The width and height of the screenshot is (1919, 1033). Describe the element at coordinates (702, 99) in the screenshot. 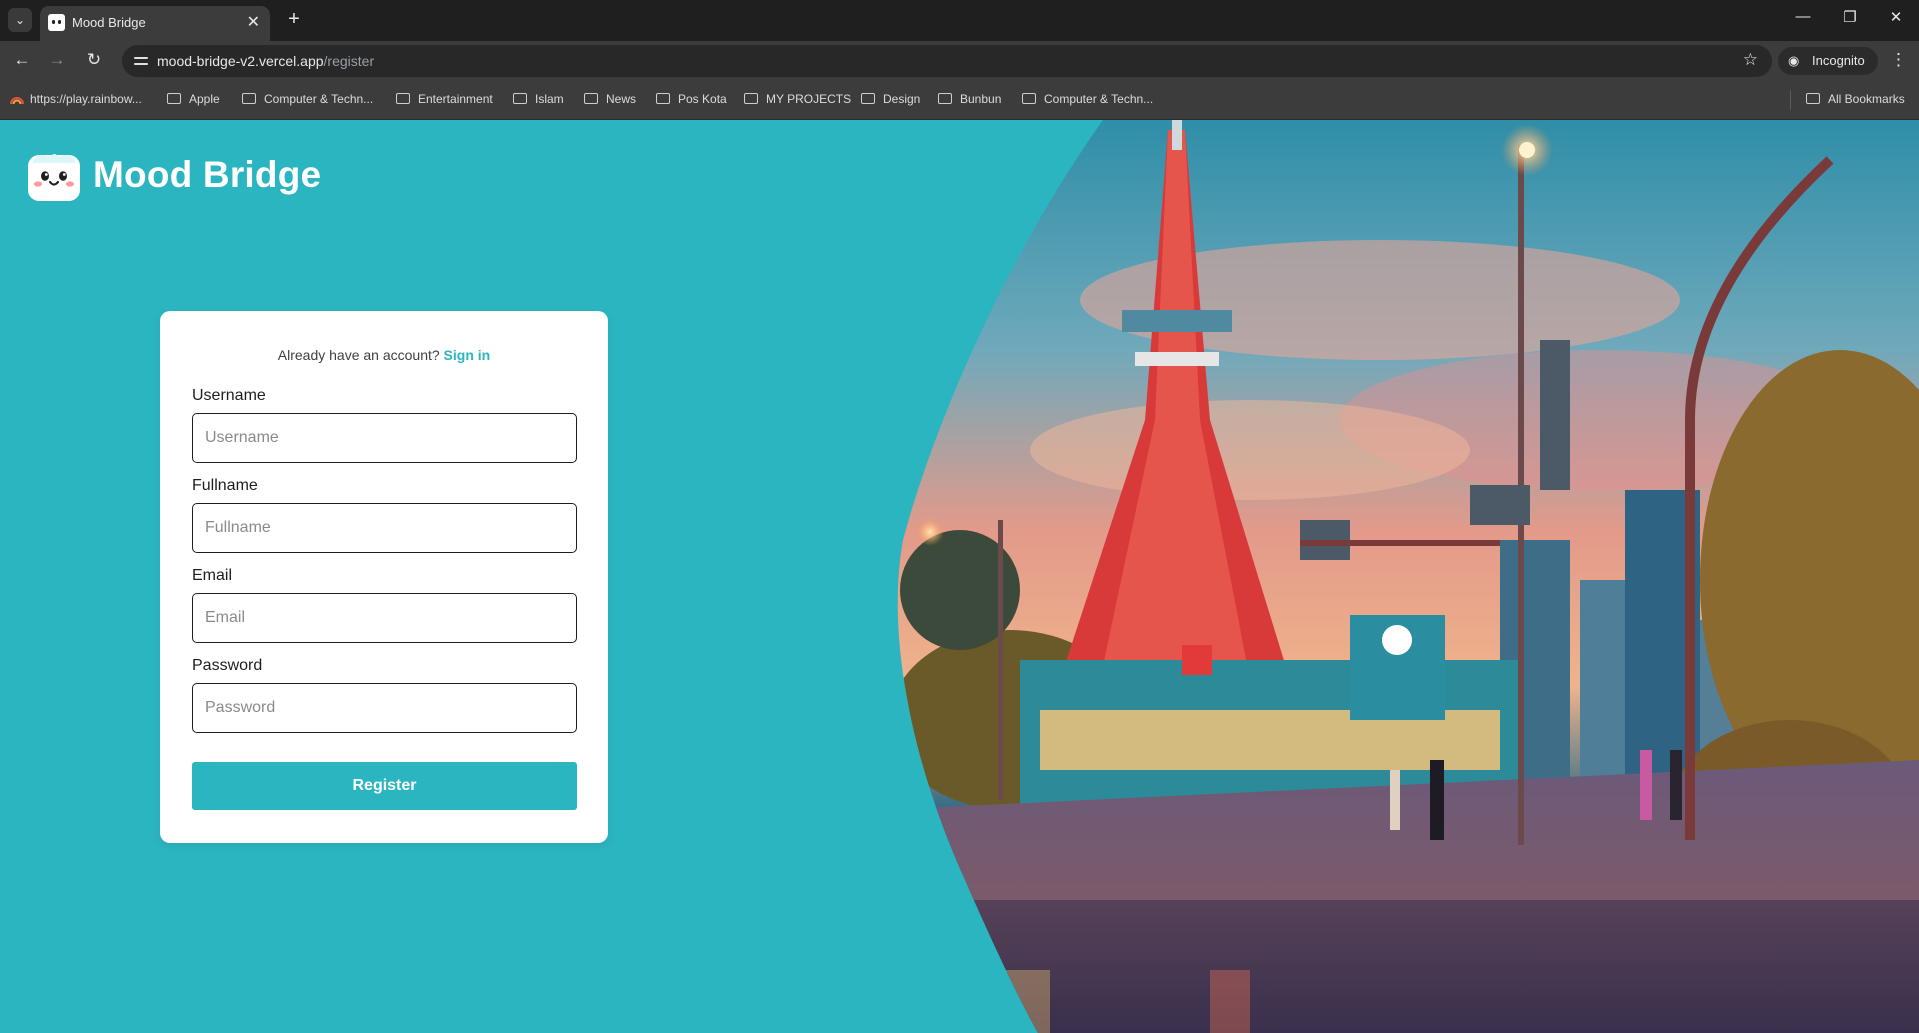

I see `bookmark-label: Pos Kota` at that location.